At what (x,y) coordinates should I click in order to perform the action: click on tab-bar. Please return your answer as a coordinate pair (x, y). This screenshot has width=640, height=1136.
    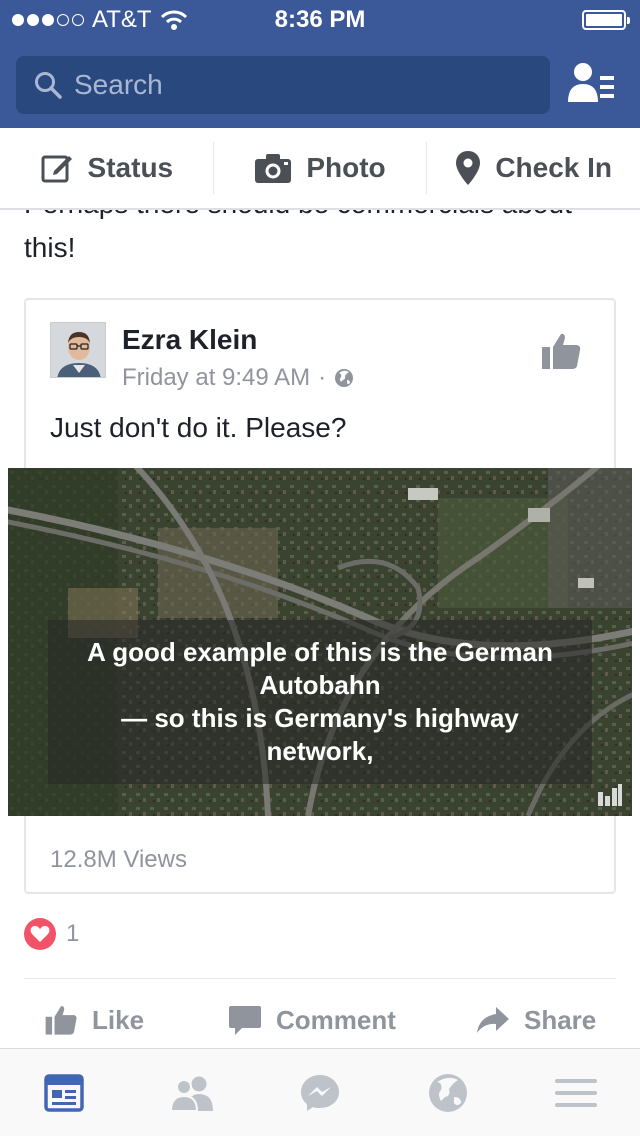
    Looking at the image, I should click on (320, 1092).